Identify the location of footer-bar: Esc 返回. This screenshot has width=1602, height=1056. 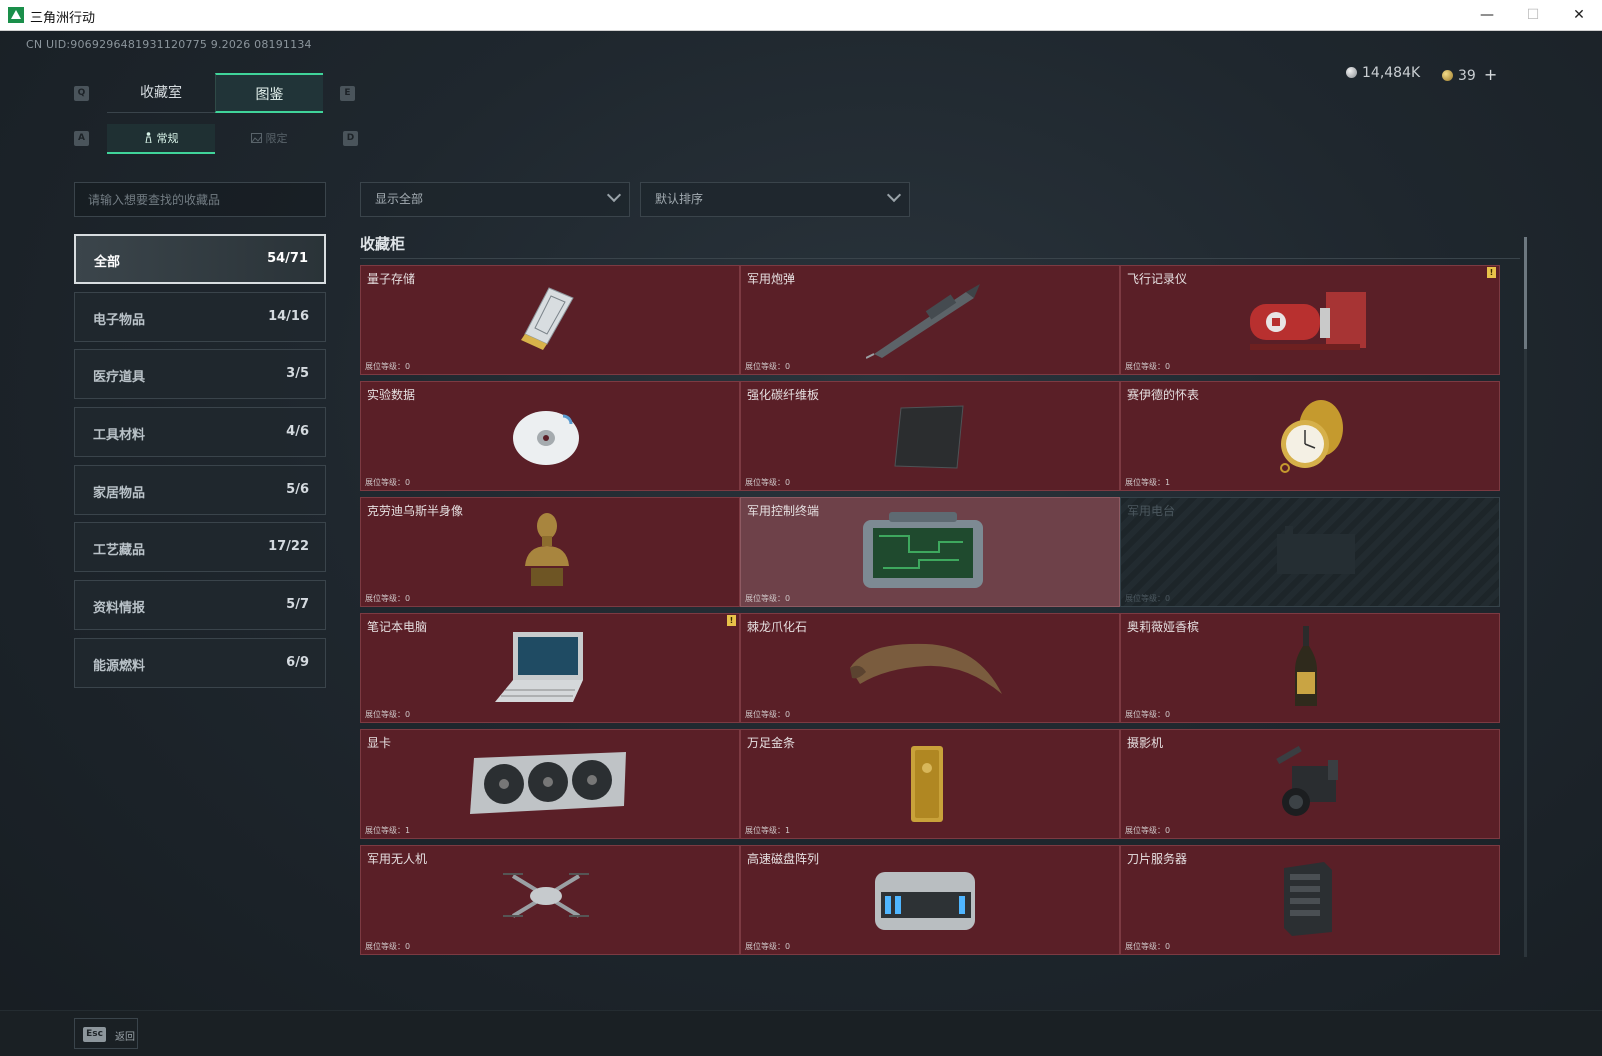
(801, 1033).